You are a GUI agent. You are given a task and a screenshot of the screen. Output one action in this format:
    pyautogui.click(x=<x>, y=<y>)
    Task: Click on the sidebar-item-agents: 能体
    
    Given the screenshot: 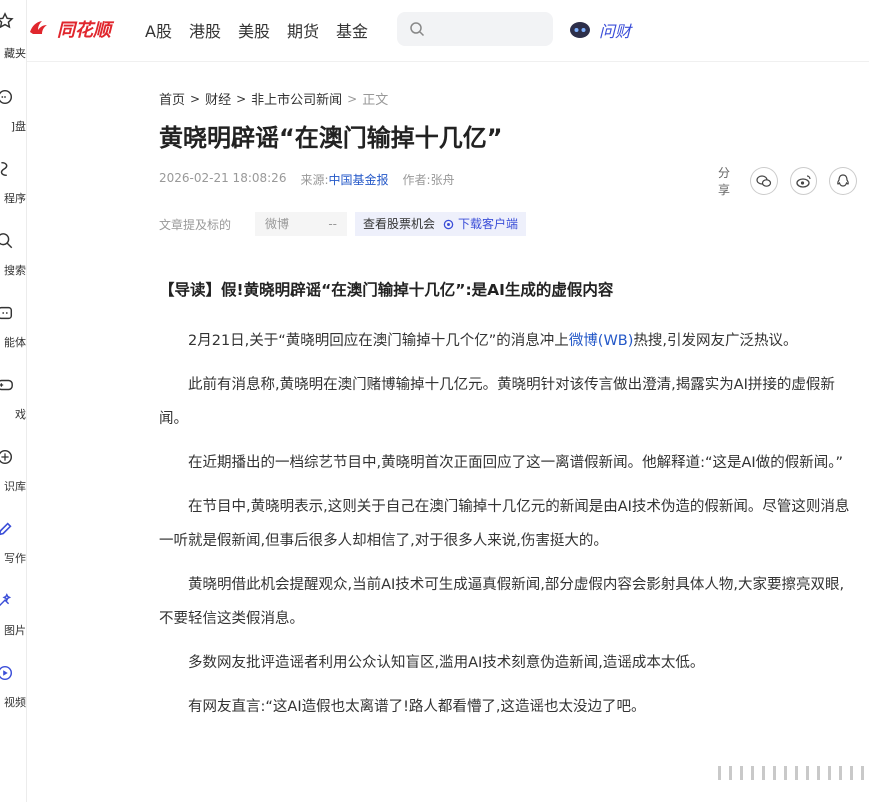 What is the action you would take?
    pyautogui.click(x=13, y=334)
    